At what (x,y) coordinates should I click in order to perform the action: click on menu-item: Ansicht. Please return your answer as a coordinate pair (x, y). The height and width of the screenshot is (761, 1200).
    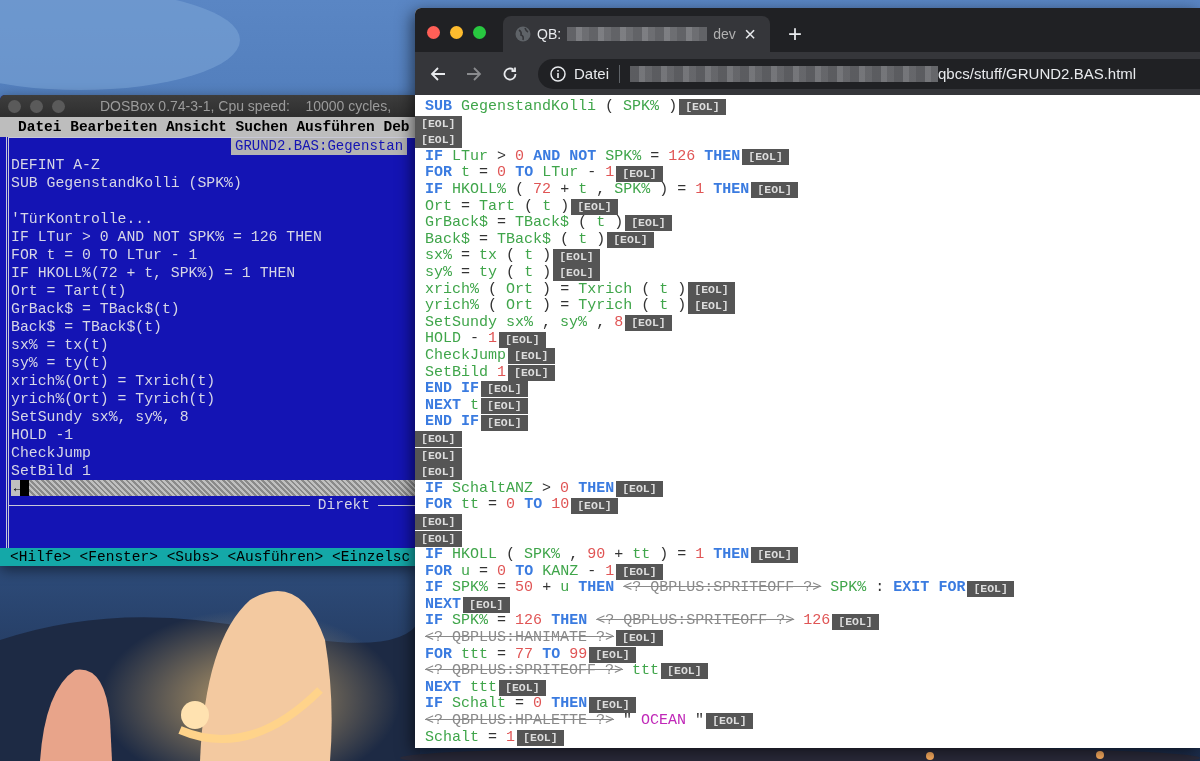
    Looking at the image, I should click on (196, 127).